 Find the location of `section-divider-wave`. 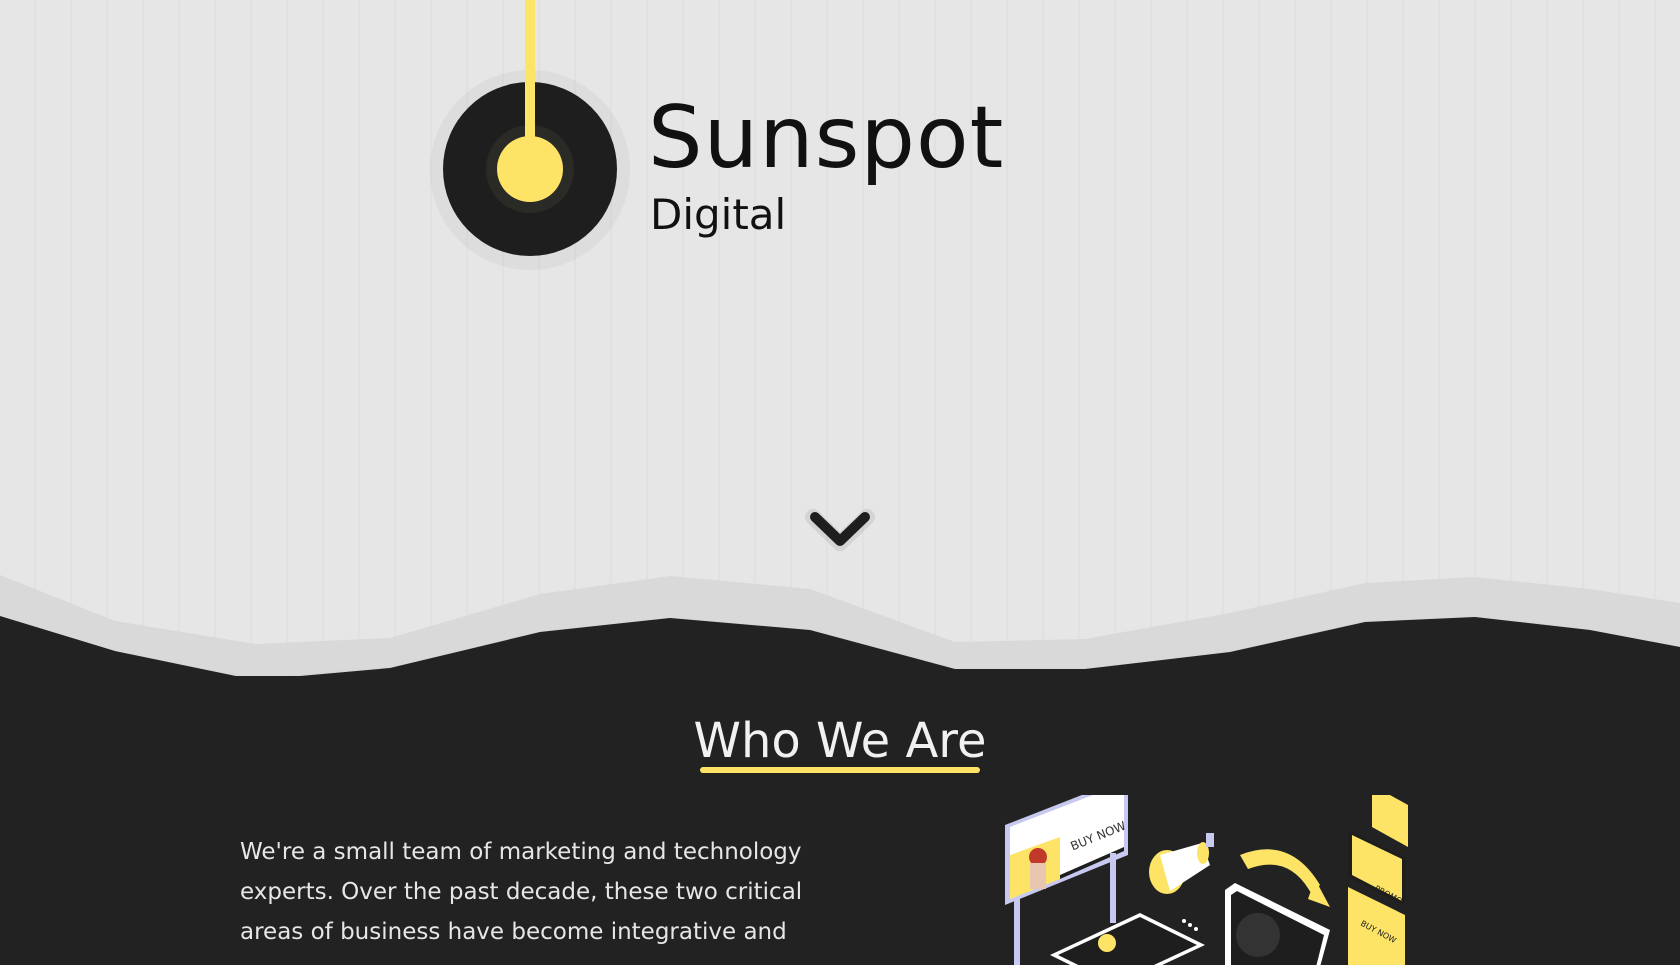

section-divider-wave is located at coordinates (840, 627).